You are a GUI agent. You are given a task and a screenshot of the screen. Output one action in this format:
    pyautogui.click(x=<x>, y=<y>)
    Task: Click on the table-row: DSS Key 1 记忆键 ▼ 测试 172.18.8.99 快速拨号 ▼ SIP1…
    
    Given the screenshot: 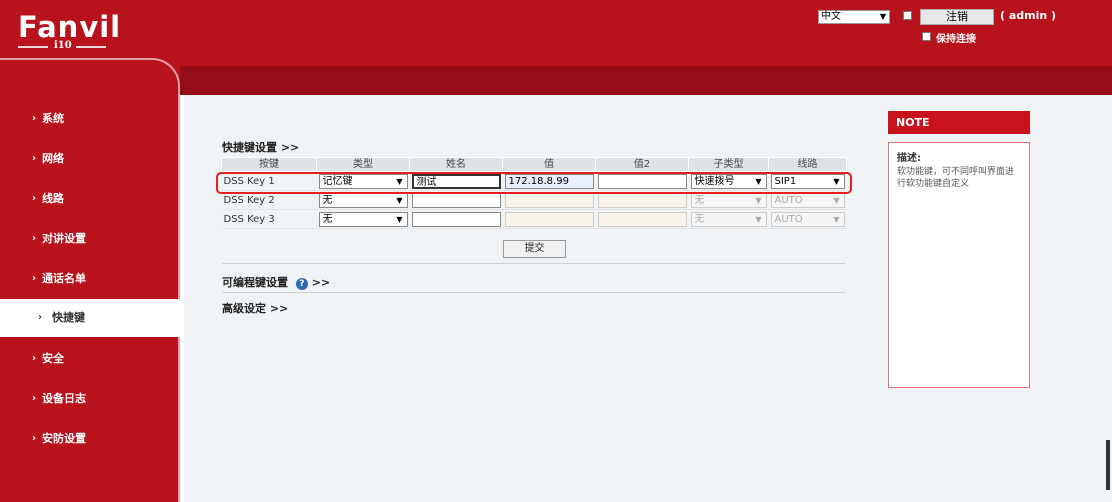 What is the action you would take?
    pyautogui.click(x=534, y=181)
    